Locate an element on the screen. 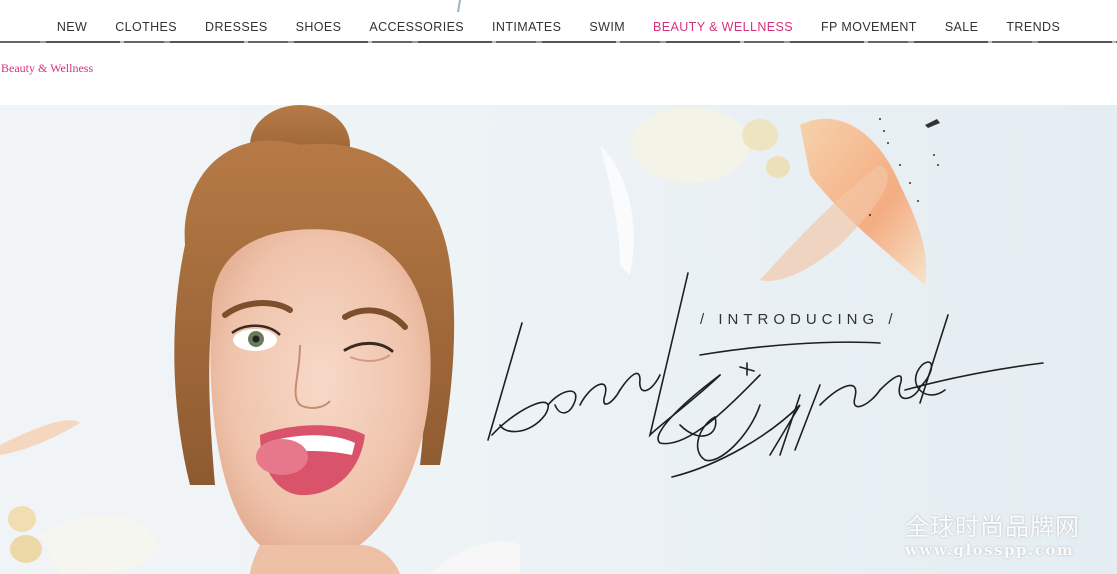  watermark-chinese: 全球时尚品牌网 is located at coordinates (992, 527).